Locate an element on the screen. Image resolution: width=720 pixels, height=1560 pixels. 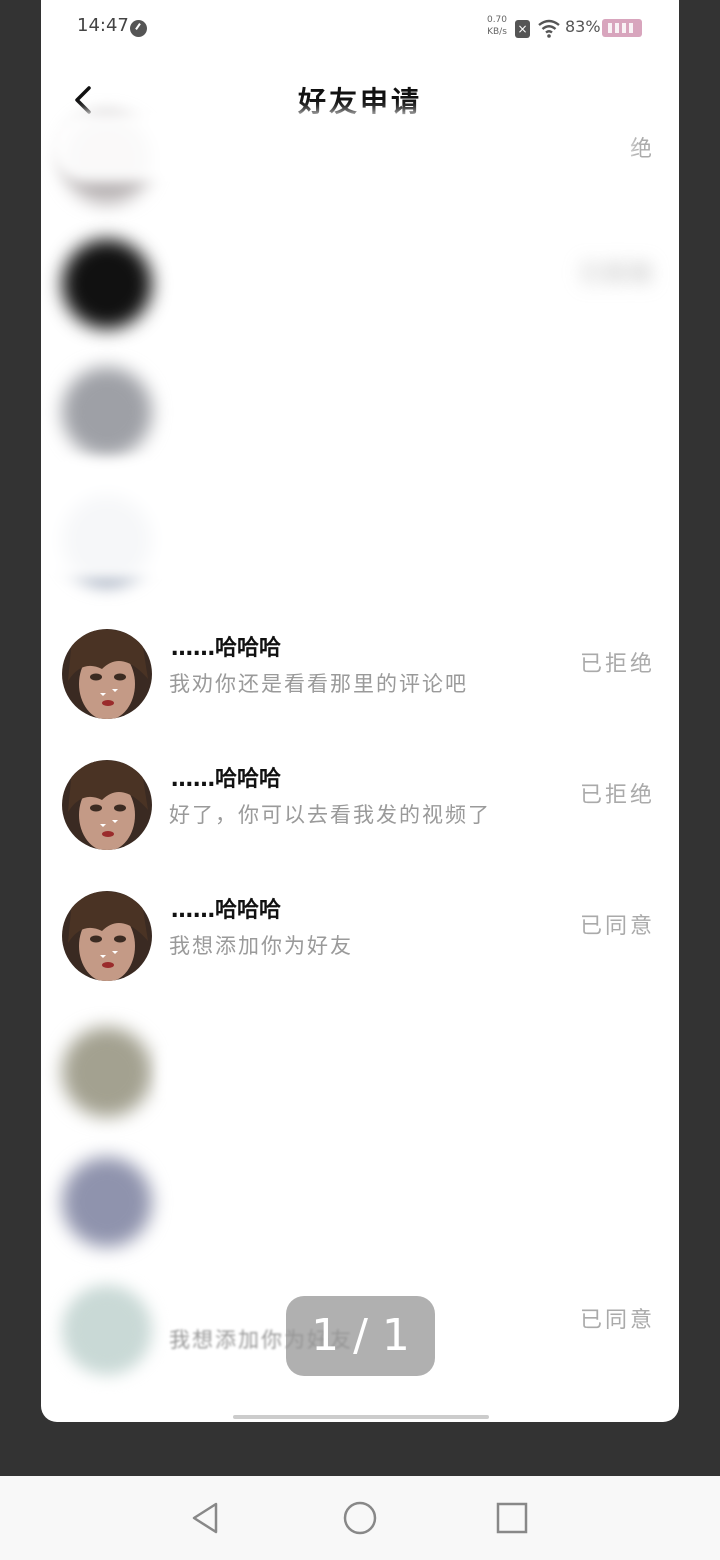
status-time: 14:47 is located at coordinates (103, 25).